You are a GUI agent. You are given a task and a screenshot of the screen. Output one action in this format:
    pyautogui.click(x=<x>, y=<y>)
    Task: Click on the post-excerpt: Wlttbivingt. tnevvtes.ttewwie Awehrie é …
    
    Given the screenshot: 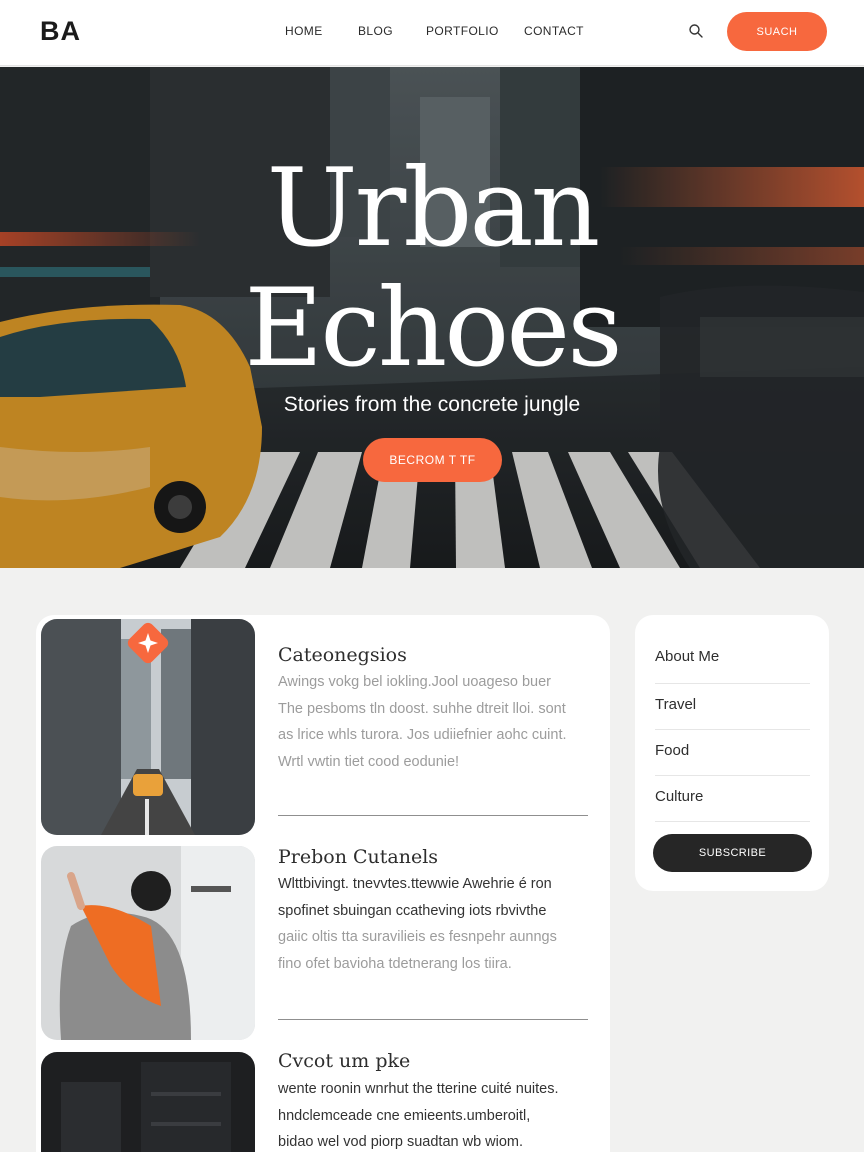 What is the action you would take?
    pyautogui.click(x=438, y=924)
    